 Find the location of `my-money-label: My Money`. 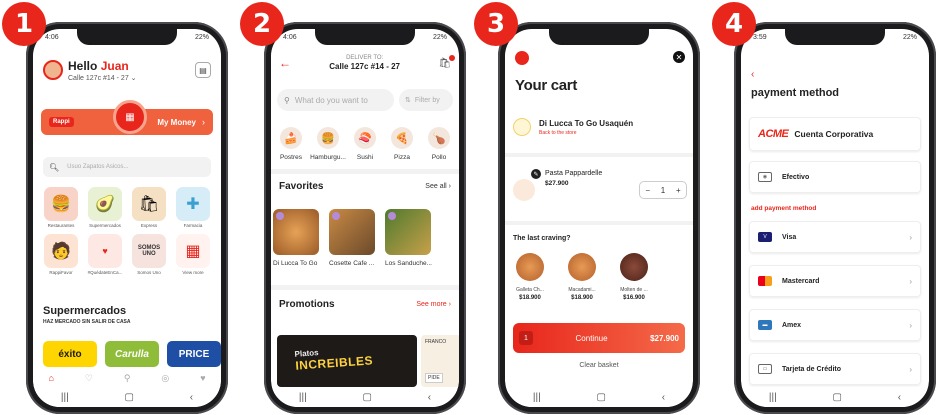

my-money-label: My Money is located at coordinates (176, 122).